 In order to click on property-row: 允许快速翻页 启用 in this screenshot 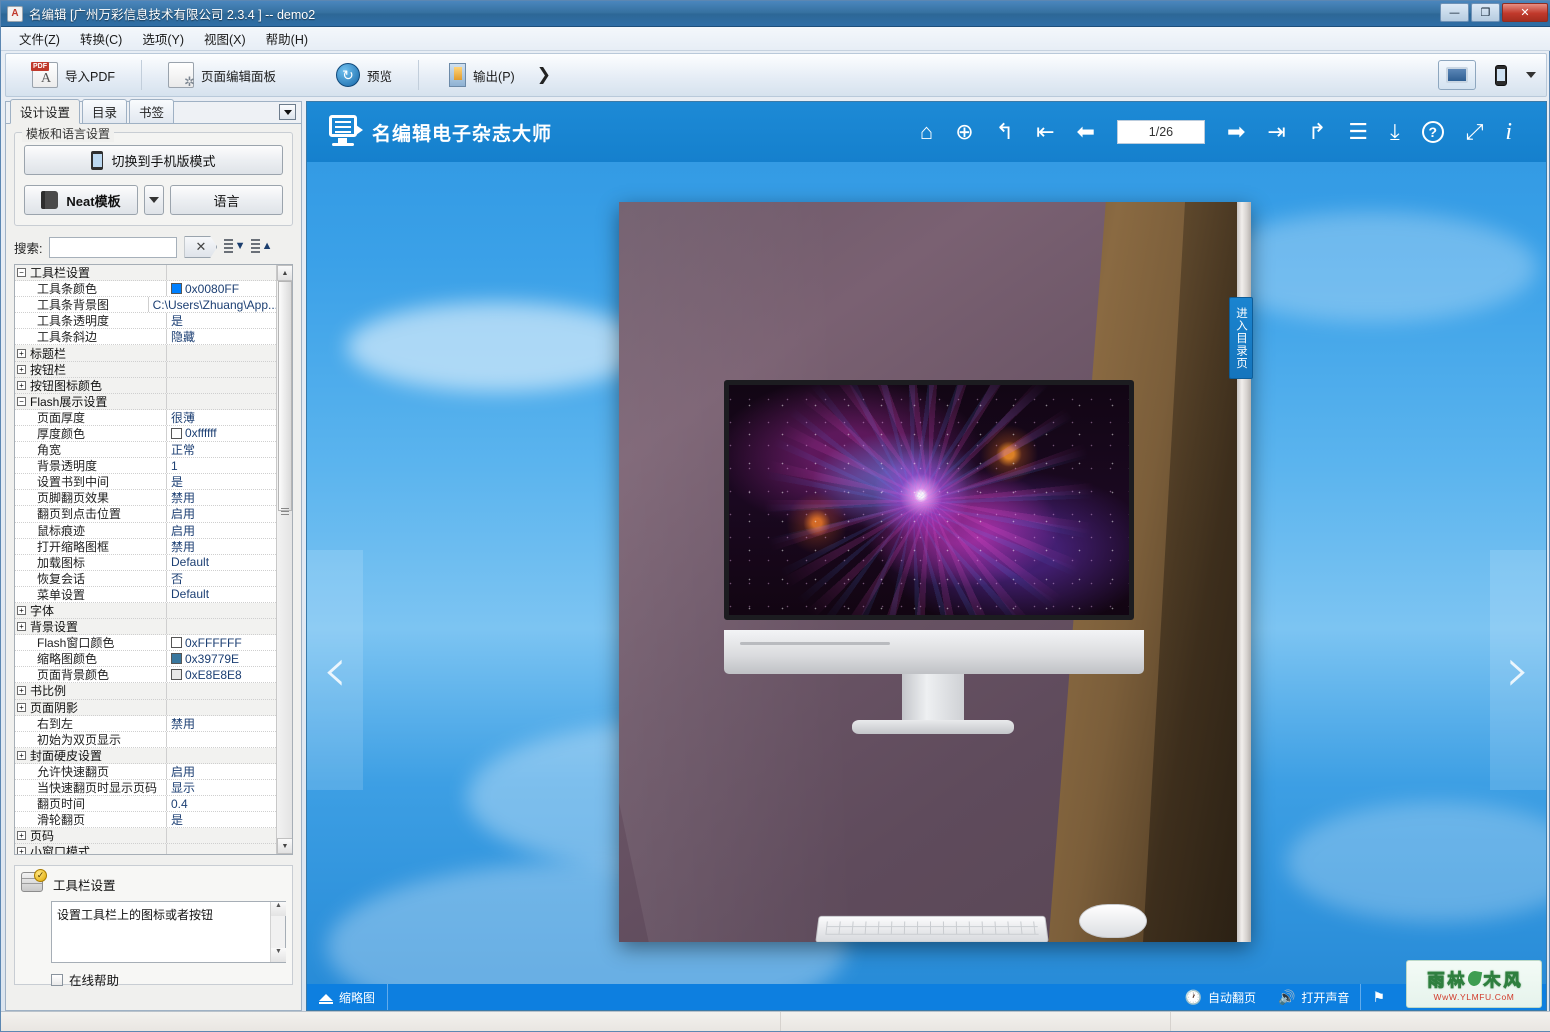, I will do `click(146, 771)`.